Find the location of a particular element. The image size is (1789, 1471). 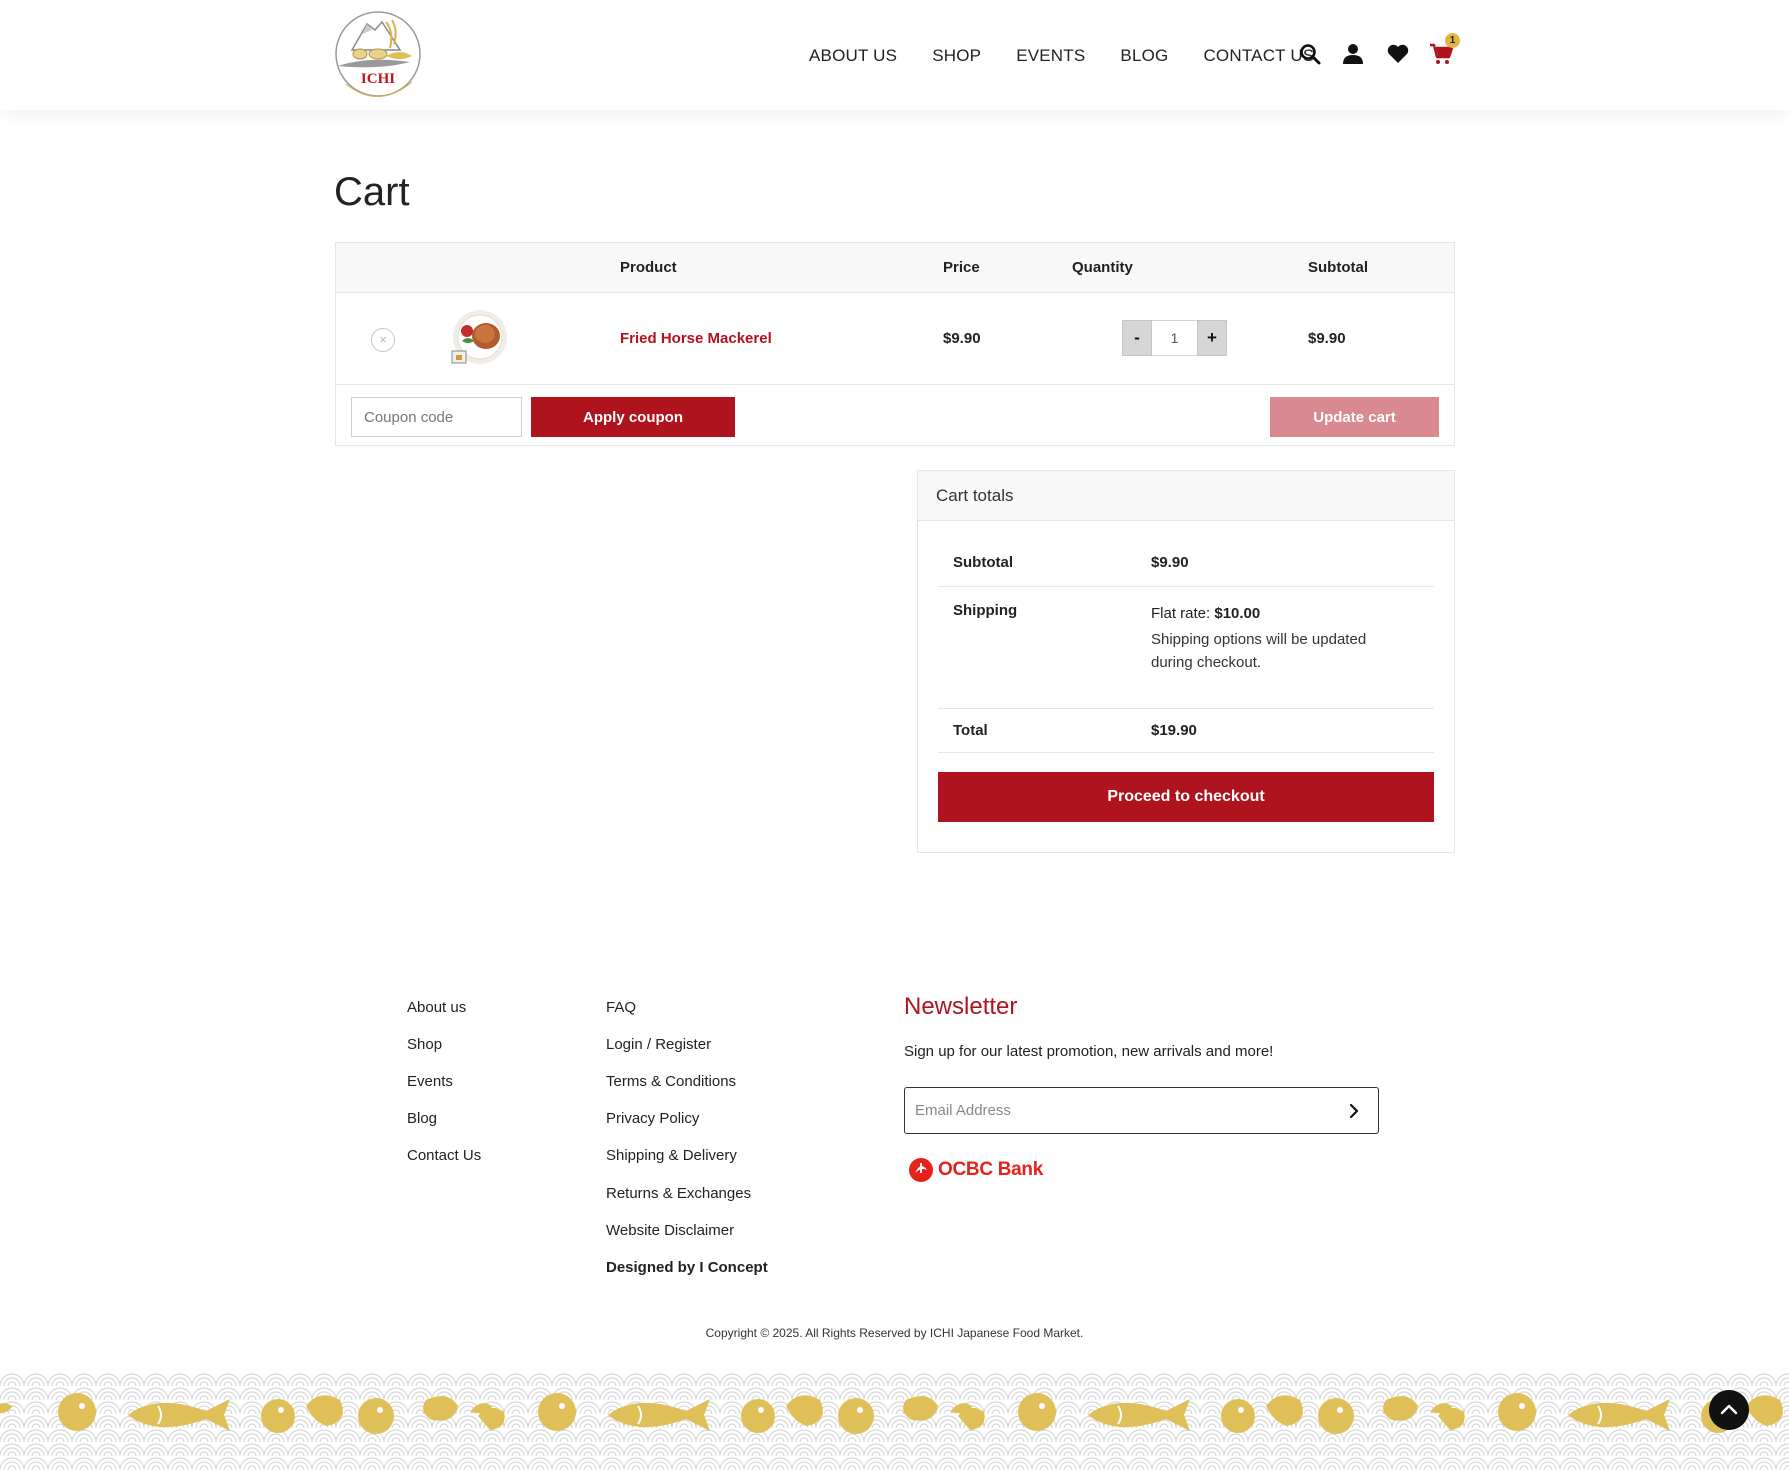

back-to-top-button is located at coordinates (1729, 1410).